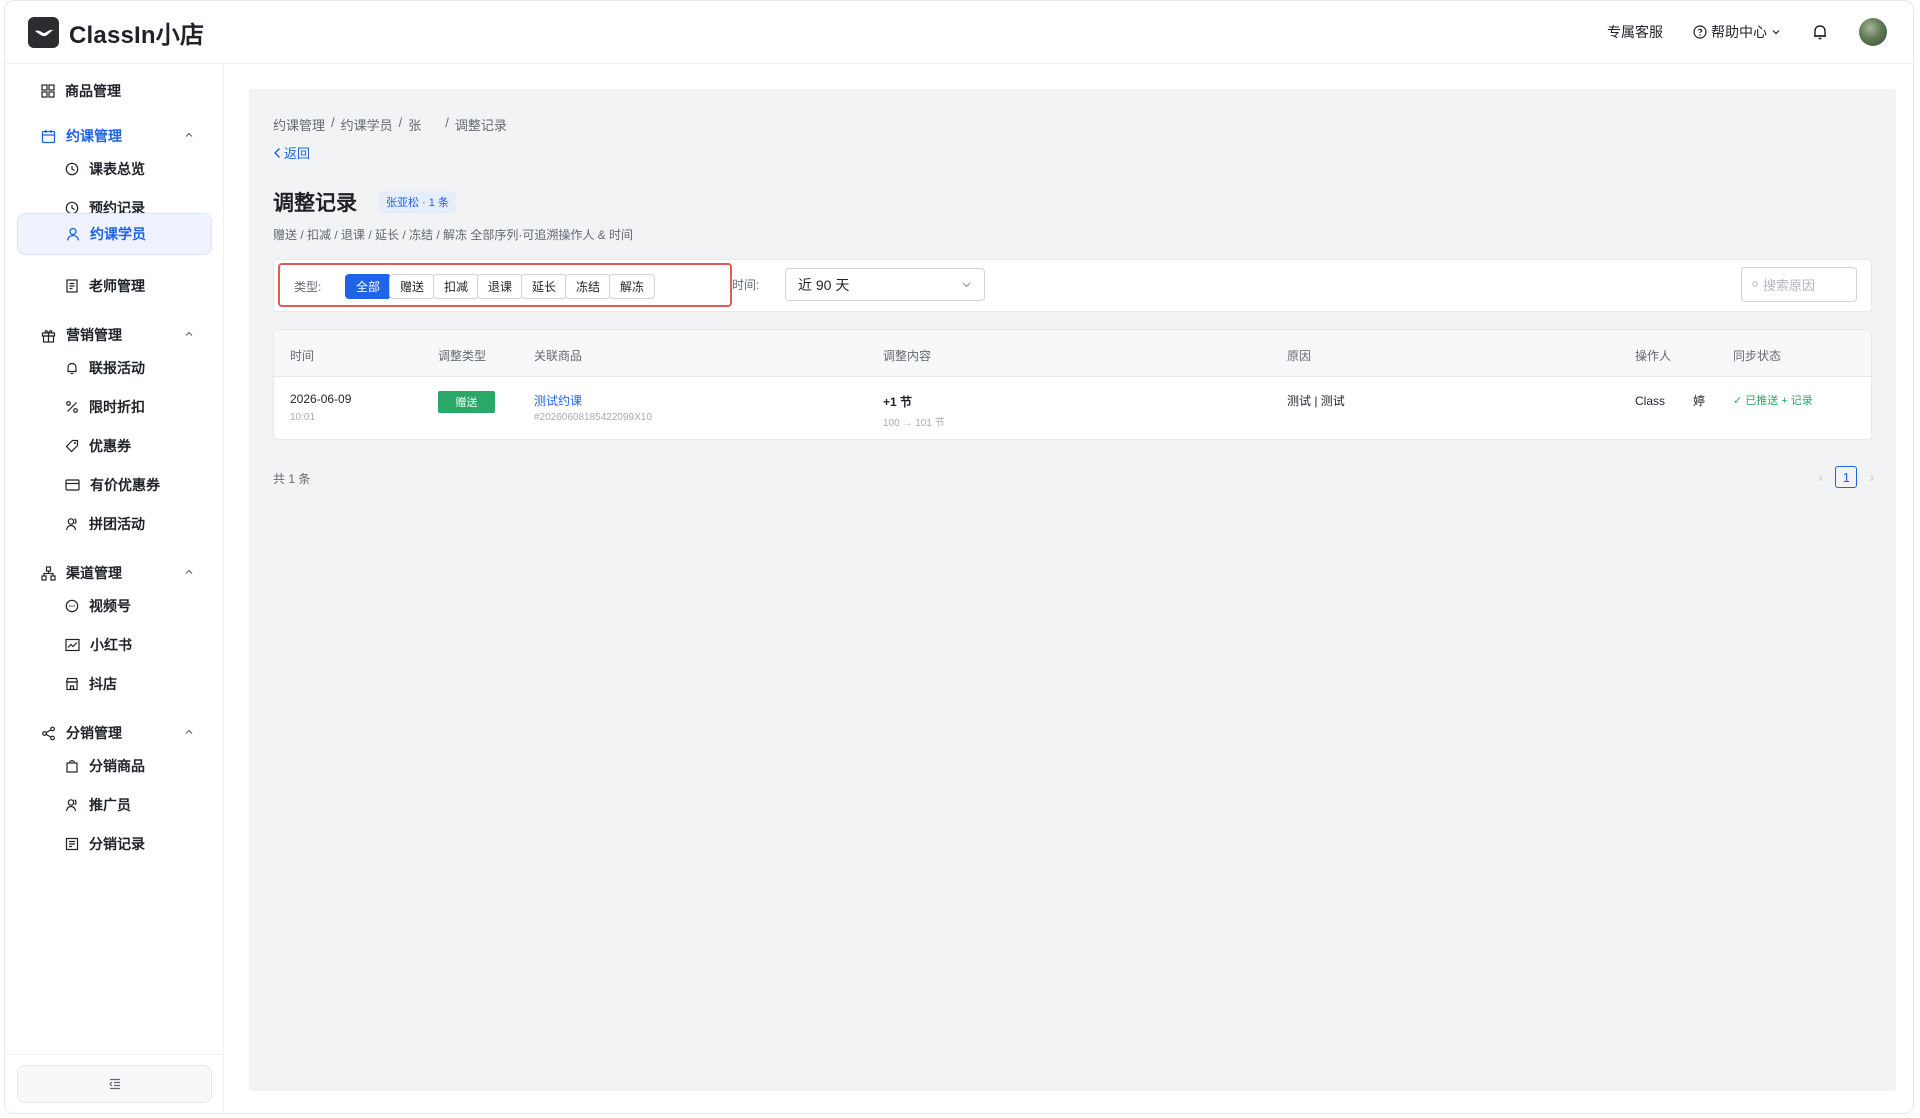  I want to click on sidebar-item-channels: 视频号, so click(114, 606).